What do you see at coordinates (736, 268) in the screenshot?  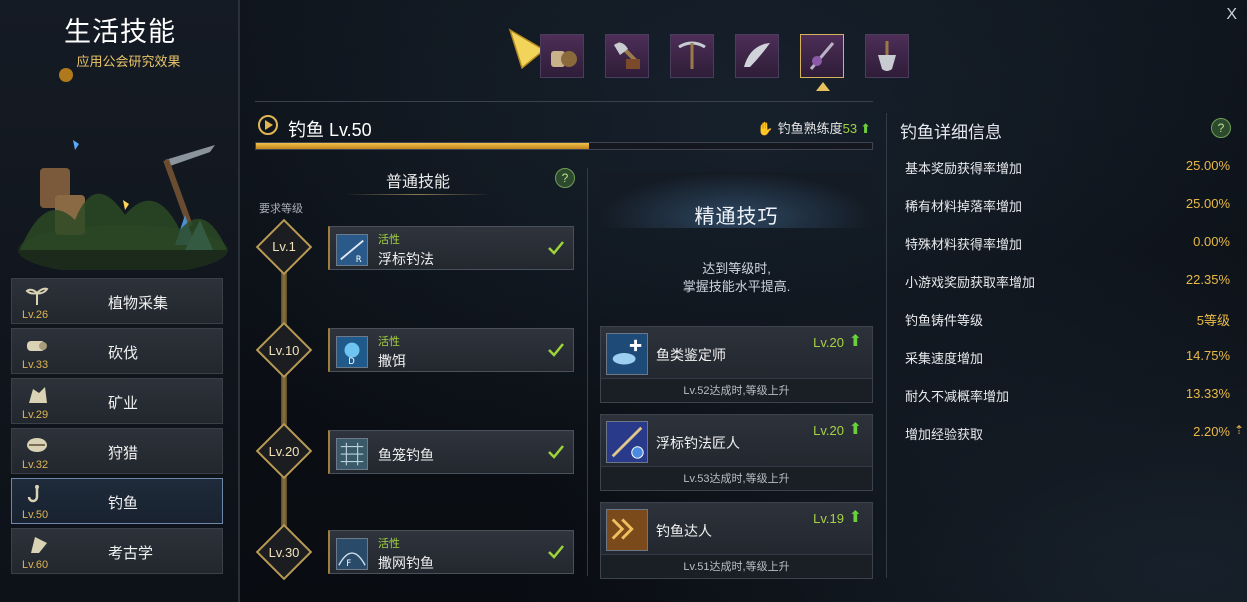 I see `mastery-desc-line: 达到等级时,` at bounding box center [736, 268].